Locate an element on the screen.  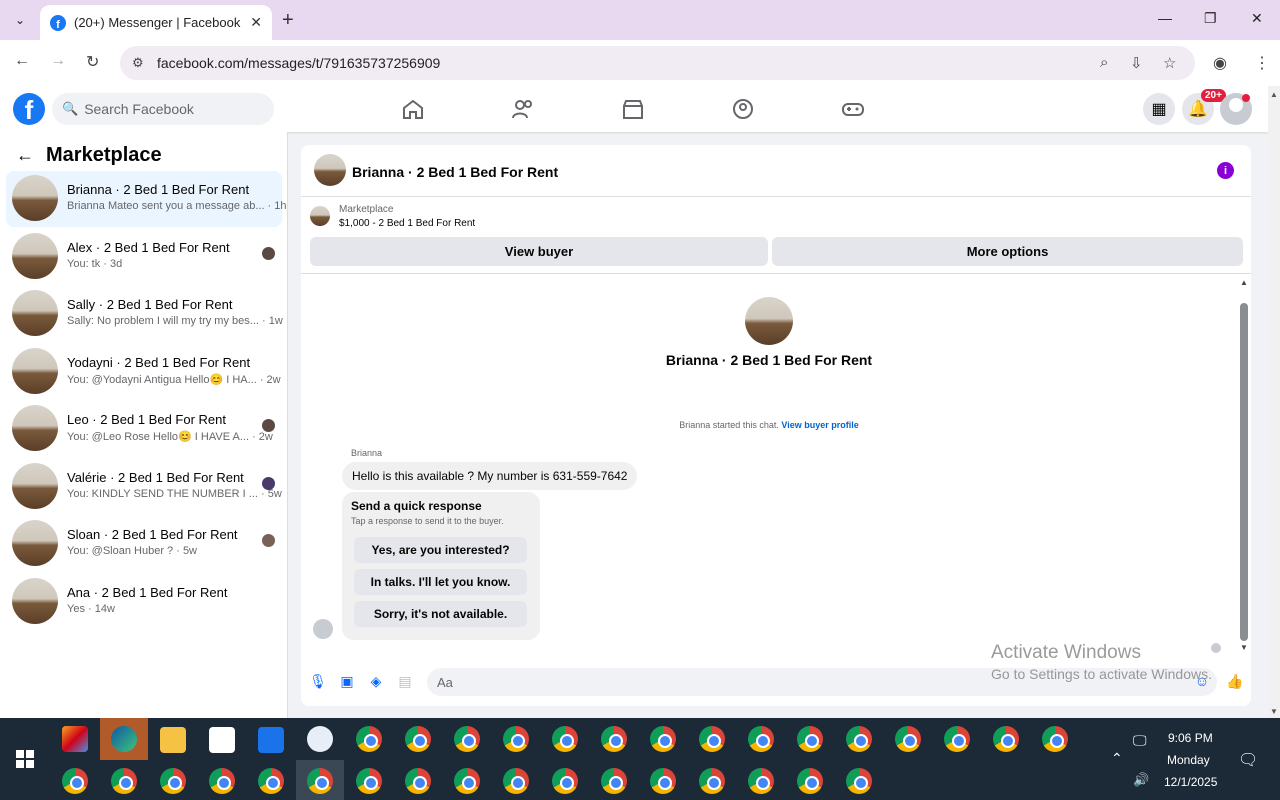
like-thumb-icon: 👍 is located at coordinates (1234, 681).